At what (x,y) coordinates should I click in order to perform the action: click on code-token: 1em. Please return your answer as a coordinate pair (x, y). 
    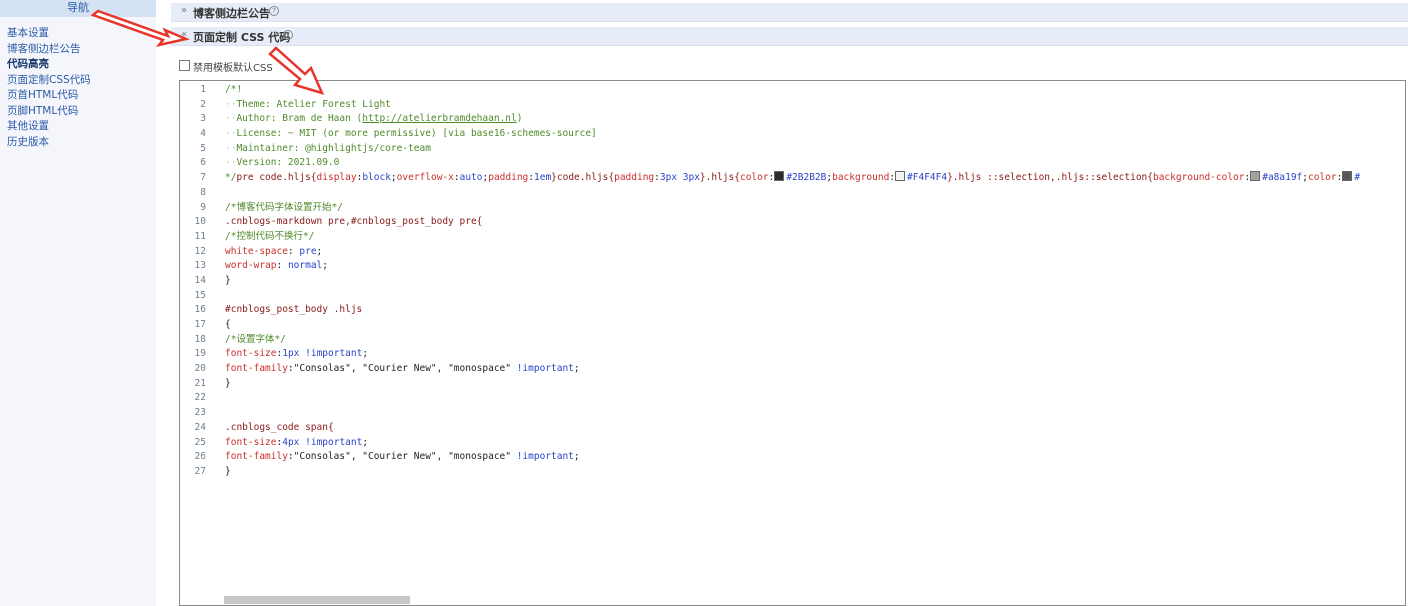
    Looking at the image, I should click on (543, 178).